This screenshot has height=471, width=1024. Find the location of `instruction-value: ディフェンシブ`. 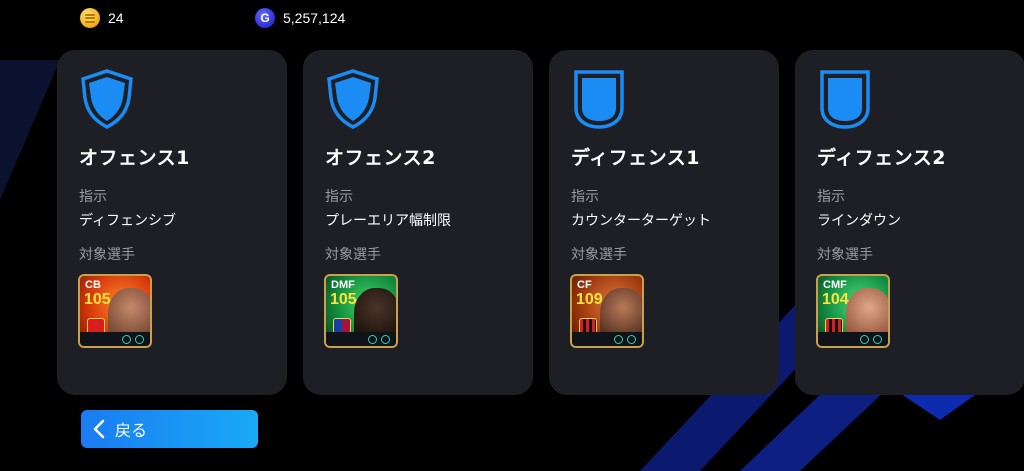

instruction-value: ディフェンシブ is located at coordinates (128, 221).